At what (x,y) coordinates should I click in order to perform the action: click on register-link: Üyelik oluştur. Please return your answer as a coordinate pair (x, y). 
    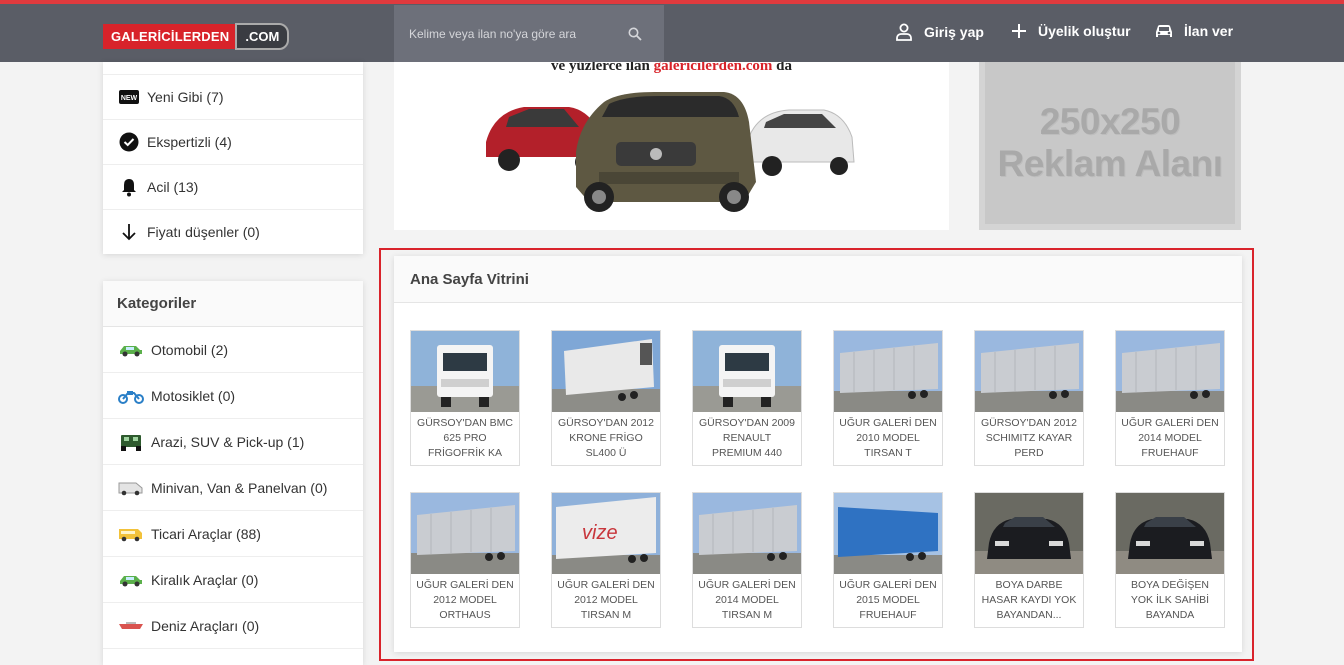
    Looking at the image, I should click on (1070, 31).